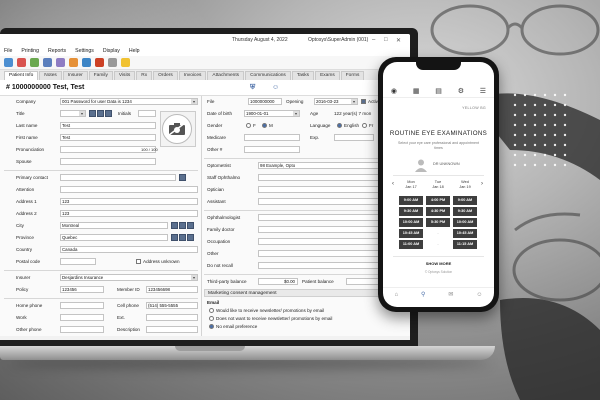 The width and height of the screenshot is (600, 400). I want to click on title-list-button, so click(108, 113).